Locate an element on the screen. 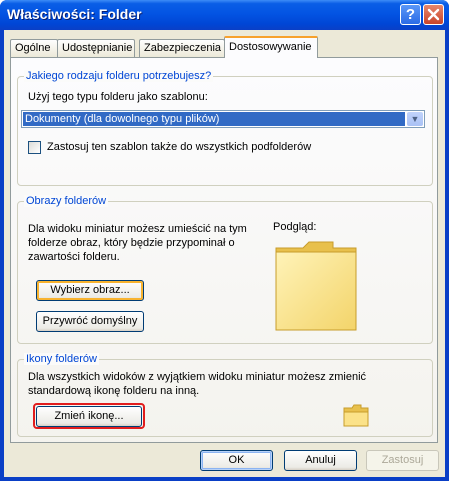  tab-customize: Dostosowywanie is located at coordinates (271, 47).